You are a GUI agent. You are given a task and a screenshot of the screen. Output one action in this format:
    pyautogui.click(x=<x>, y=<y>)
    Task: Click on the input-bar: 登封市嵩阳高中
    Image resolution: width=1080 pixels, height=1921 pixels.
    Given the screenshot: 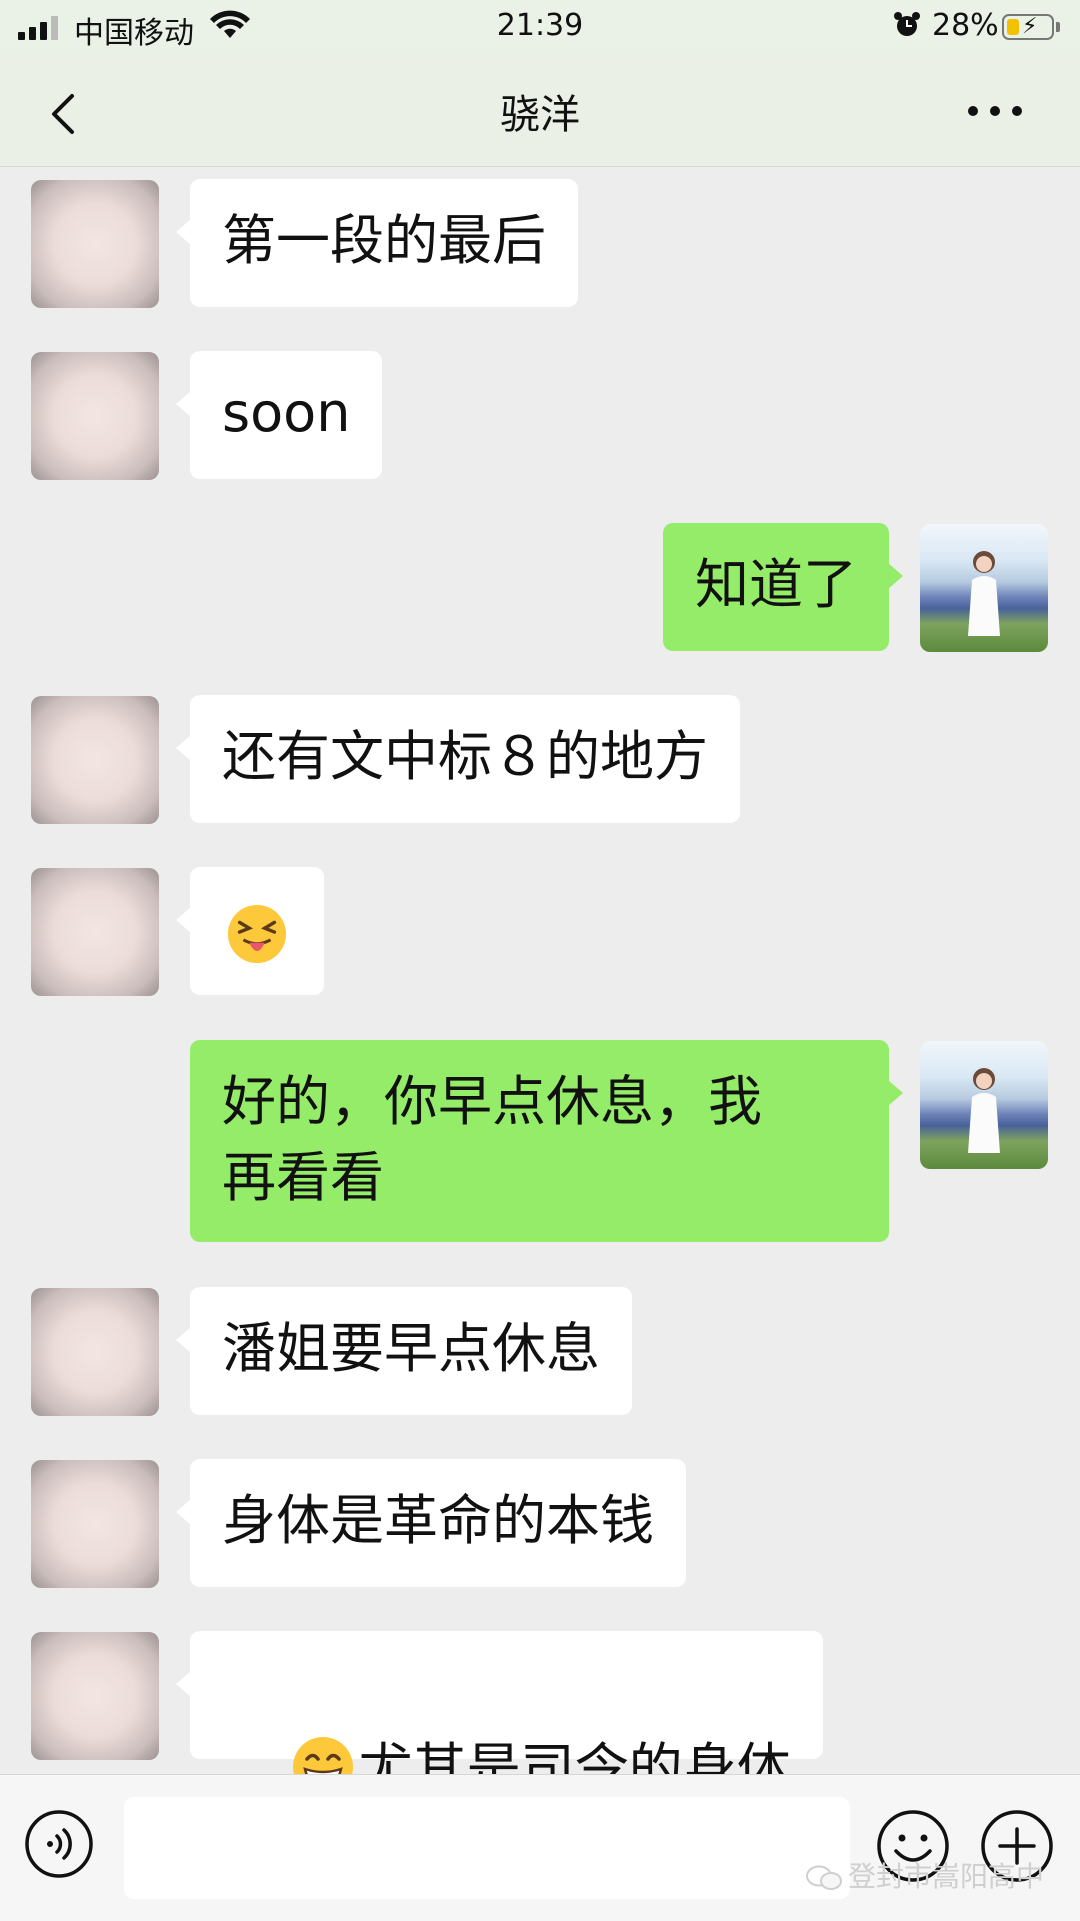 What is the action you would take?
    pyautogui.click(x=540, y=1847)
    